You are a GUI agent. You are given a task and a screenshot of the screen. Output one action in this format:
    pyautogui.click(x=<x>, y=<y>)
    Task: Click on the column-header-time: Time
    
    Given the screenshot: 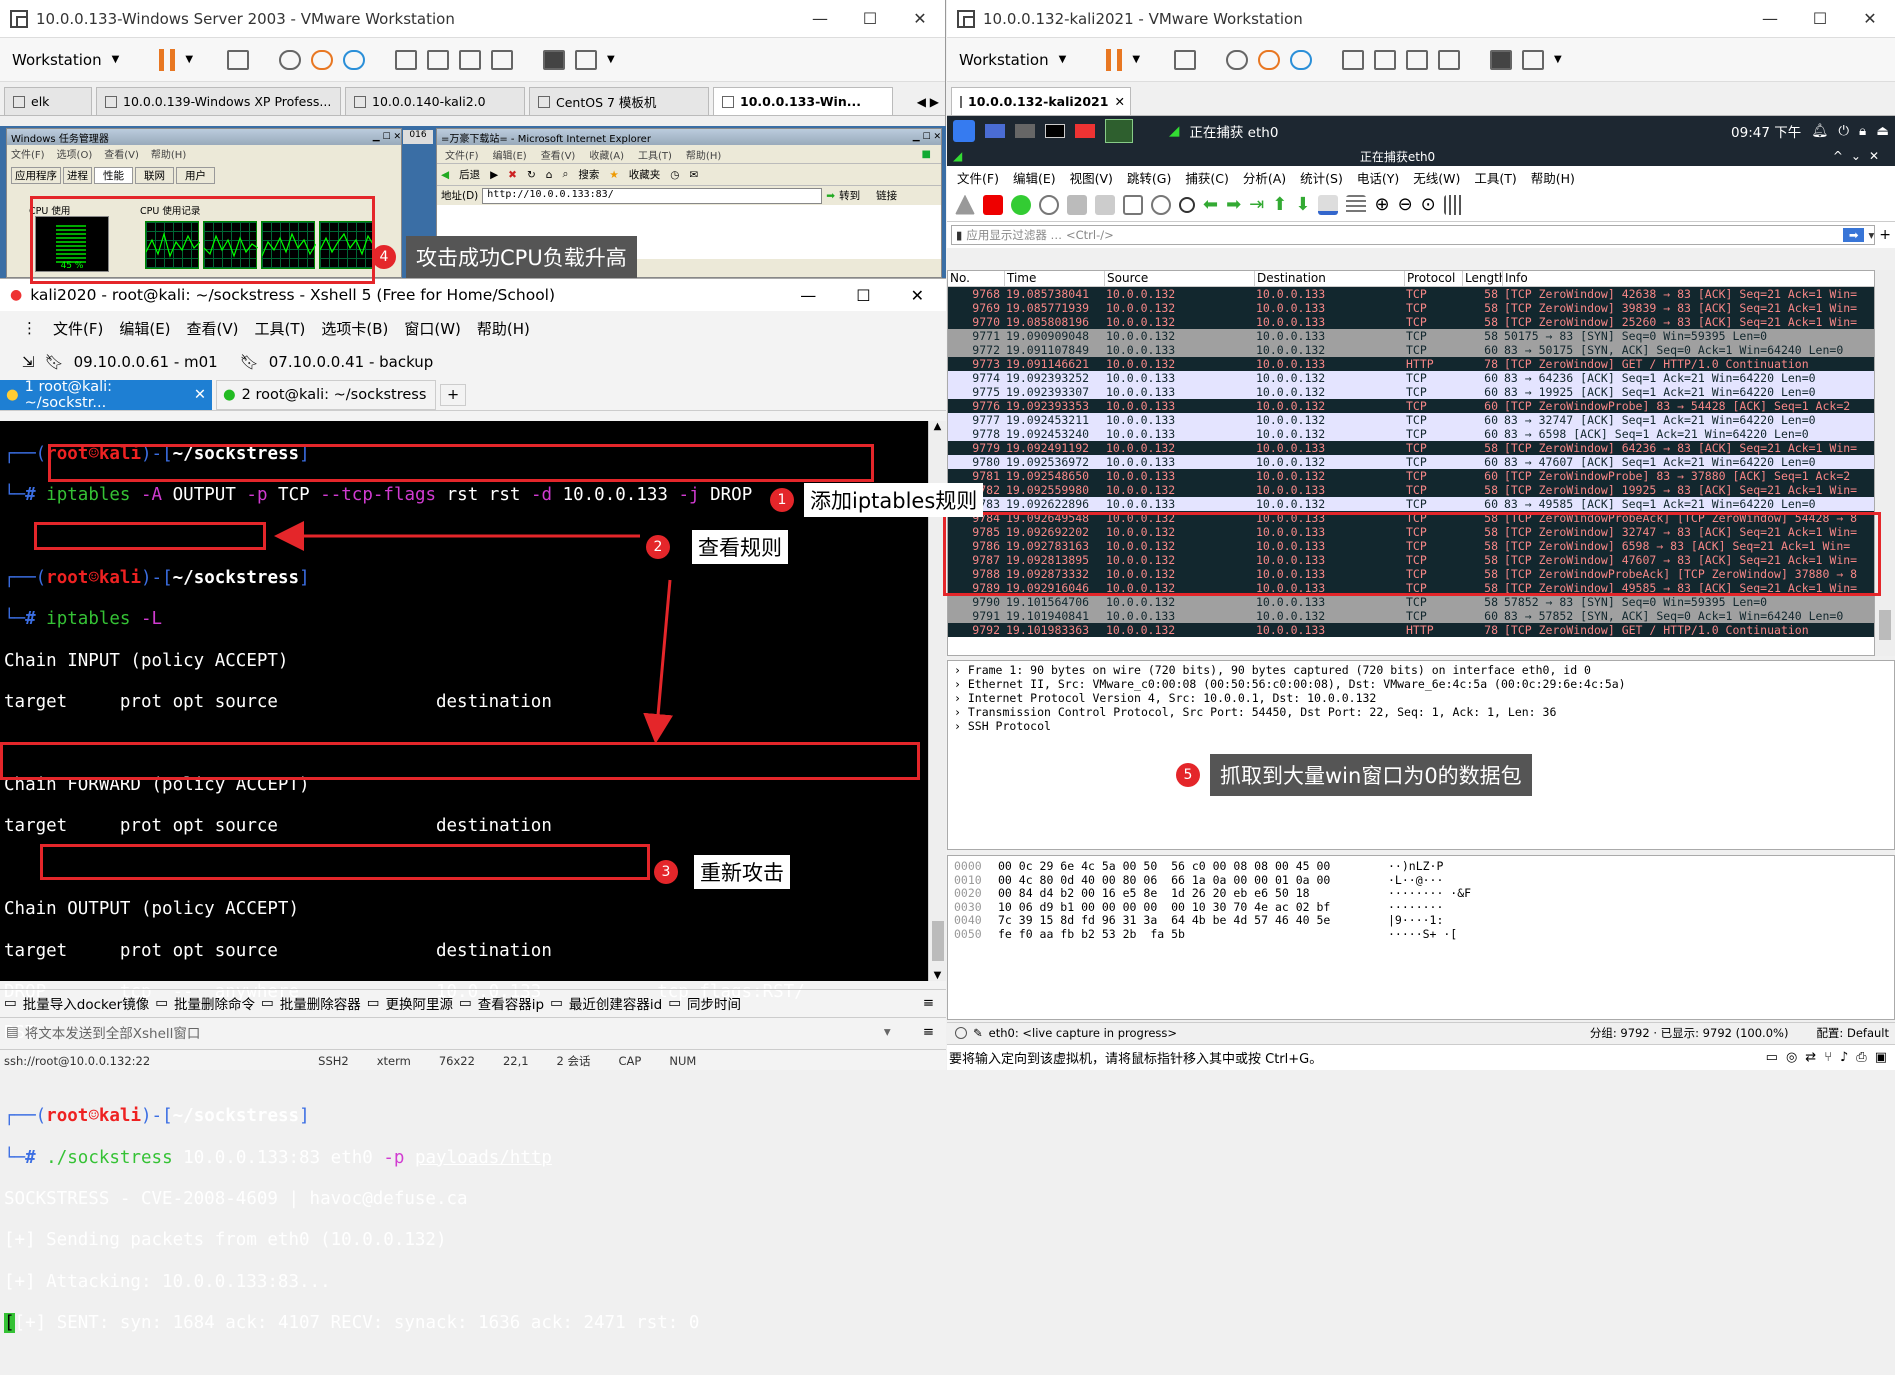 What is the action you would take?
    pyautogui.click(x=1054, y=278)
    